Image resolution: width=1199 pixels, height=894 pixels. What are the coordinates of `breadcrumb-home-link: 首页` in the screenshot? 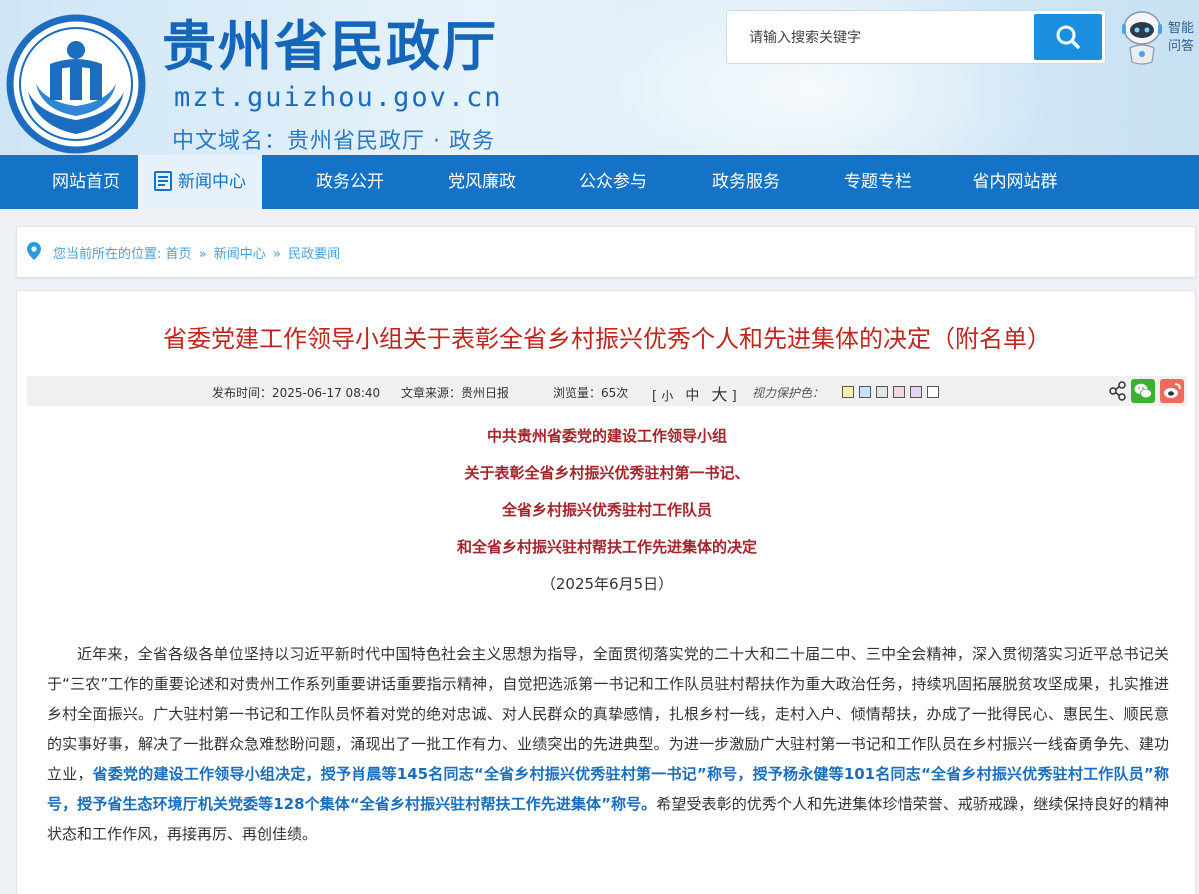 It's located at (179, 254).